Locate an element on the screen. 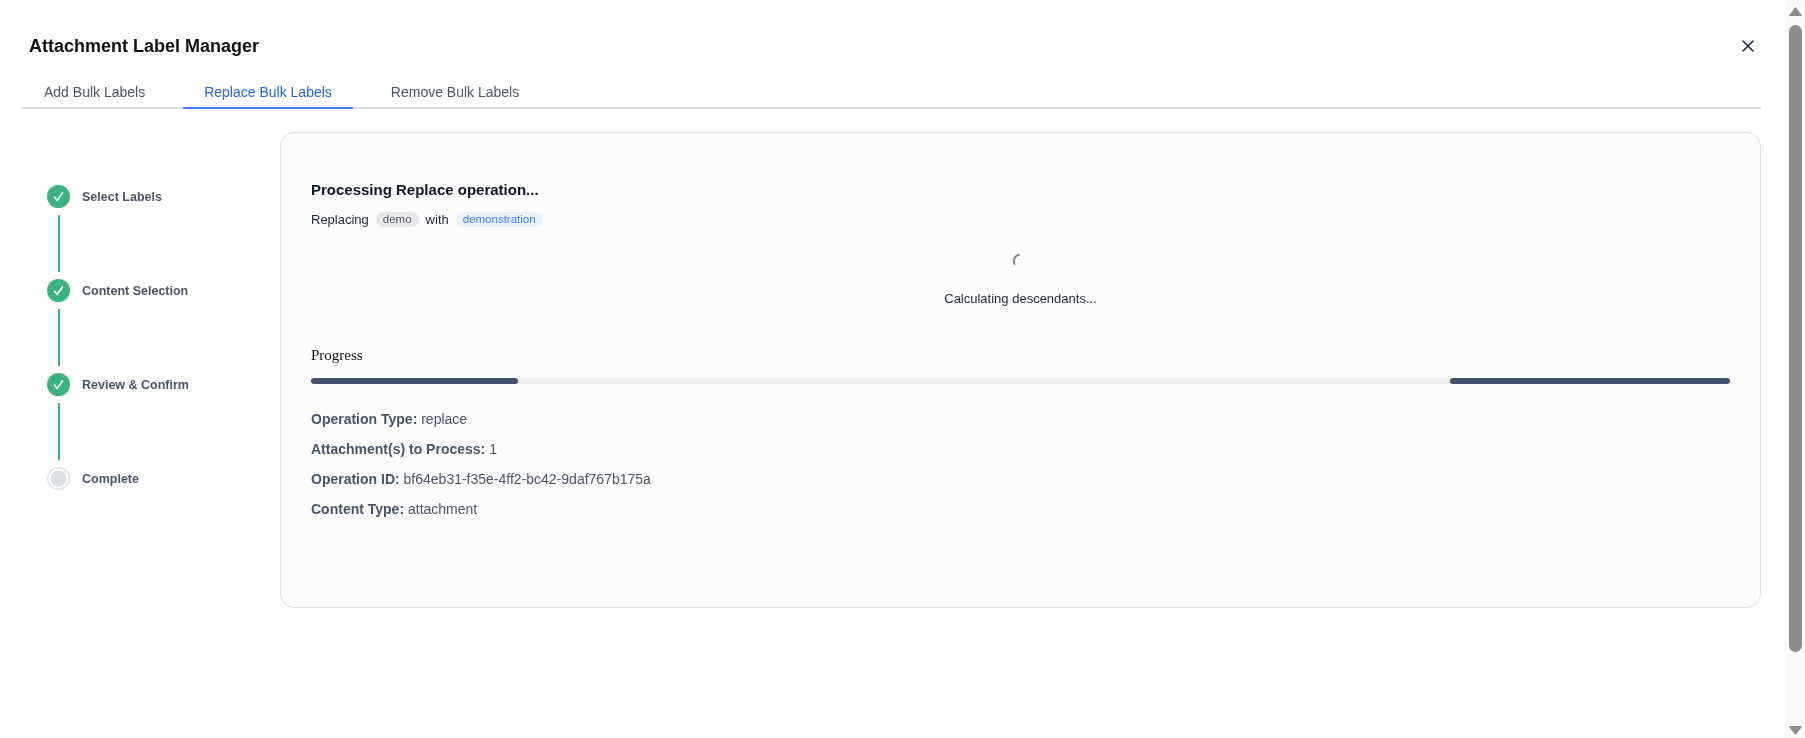 The width and height of the screenshot is (1805, 738). scrollbar is located at coordinates (1795, 369).